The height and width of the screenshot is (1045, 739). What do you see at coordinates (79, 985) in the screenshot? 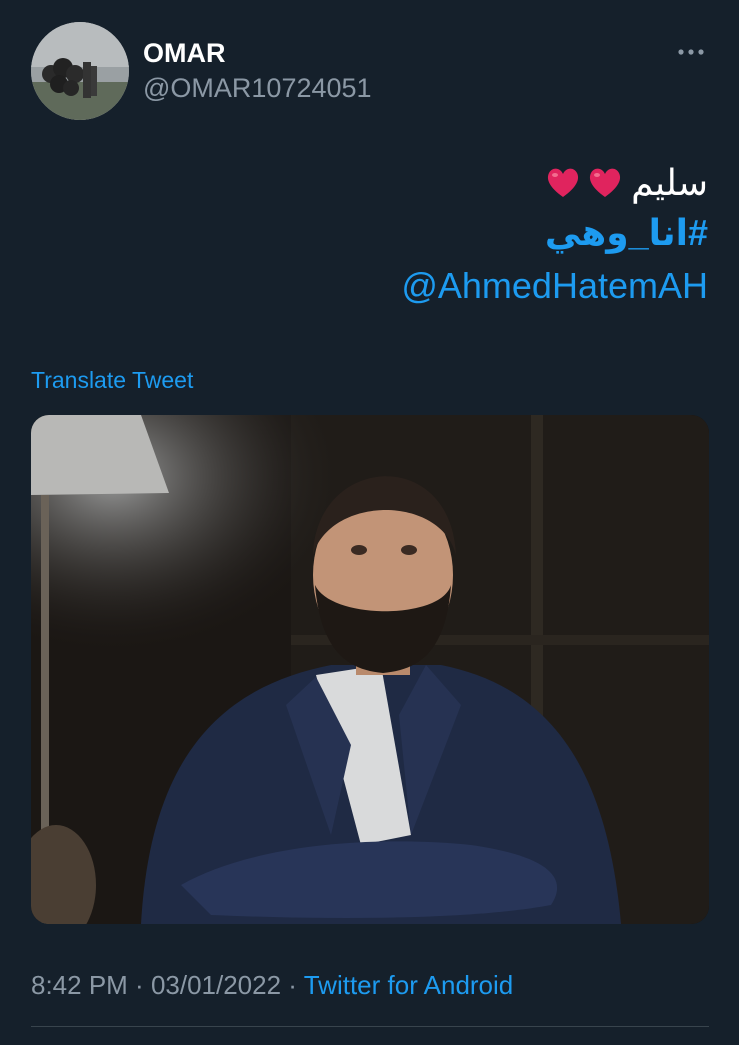
I see `tweet-time: 8:42 PM` at bounding box center [79, 985].